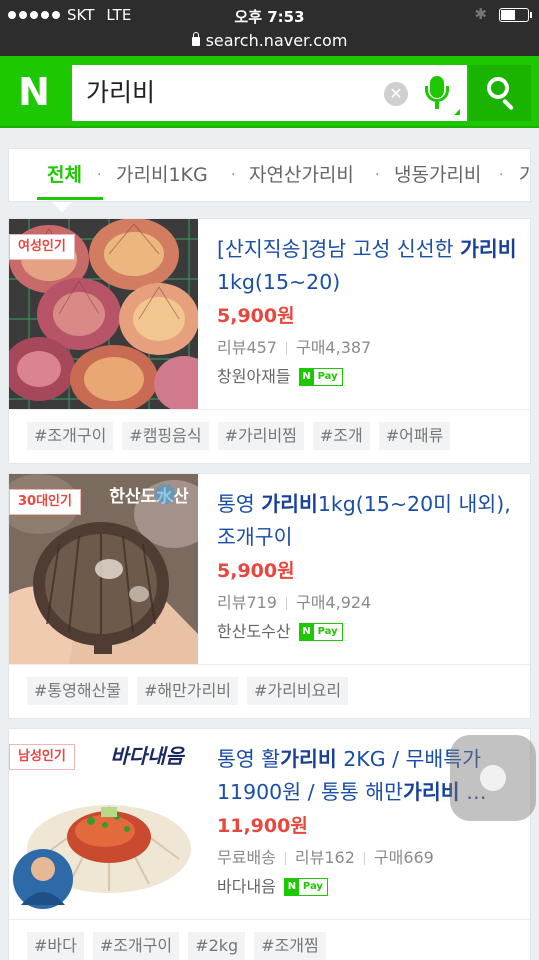  I want to click on naver-logo: N, so click(34, 92).